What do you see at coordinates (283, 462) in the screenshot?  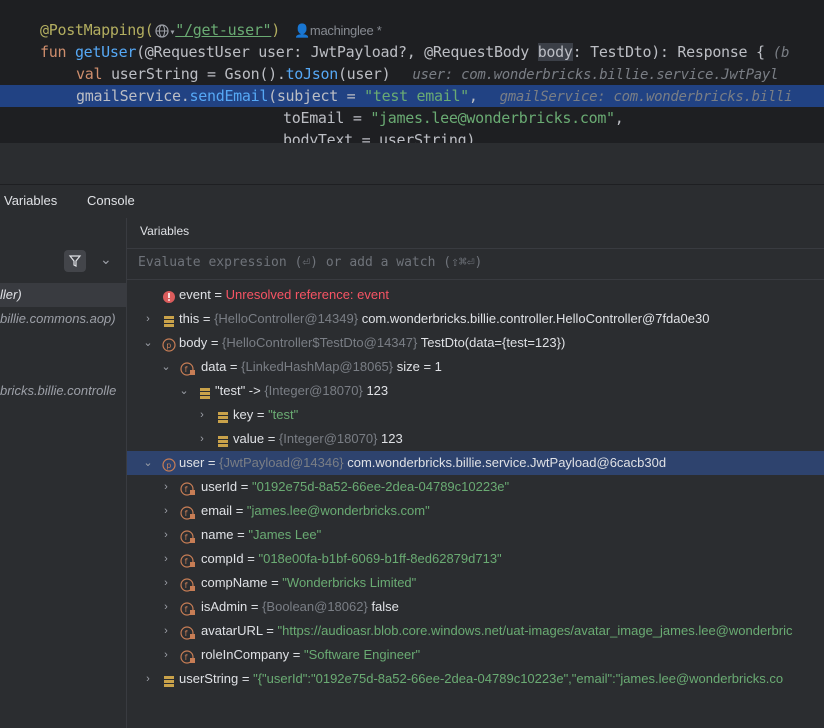 I see `variable-reference: {JwtPayload@14346}` at bounding box center [283, 462].